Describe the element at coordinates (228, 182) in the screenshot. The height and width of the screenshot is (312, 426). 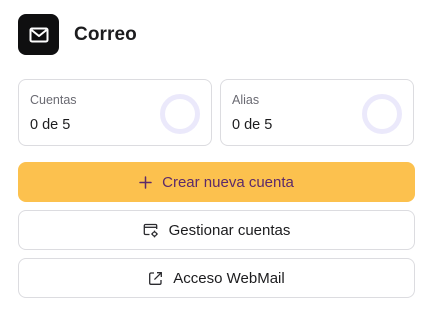
I see `create-account-label: Crear nueva cuenta` at that location.